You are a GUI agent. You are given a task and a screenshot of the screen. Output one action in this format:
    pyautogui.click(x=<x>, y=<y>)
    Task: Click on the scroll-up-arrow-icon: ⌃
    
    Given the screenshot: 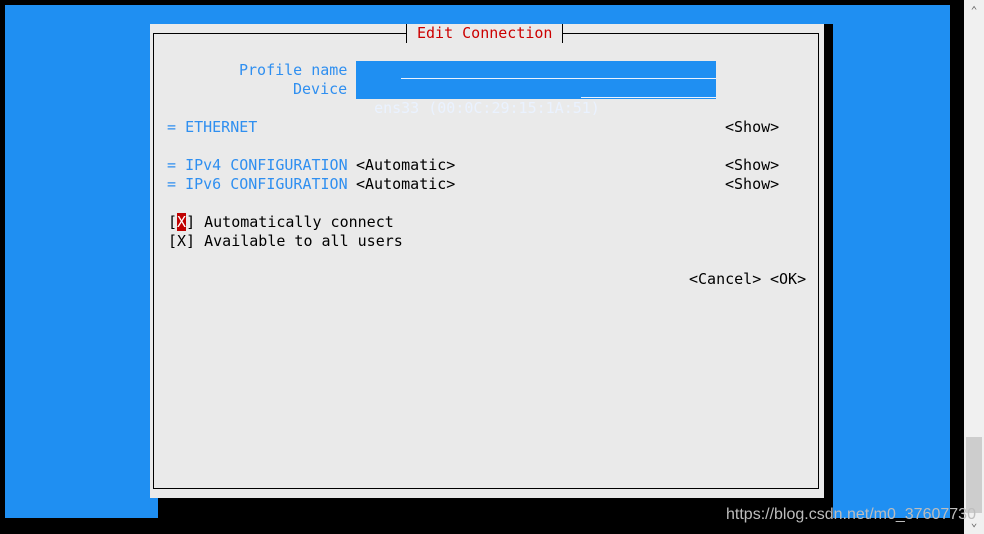 What is the action you would take?
    pyautogui.click(x=974, y=10)
    